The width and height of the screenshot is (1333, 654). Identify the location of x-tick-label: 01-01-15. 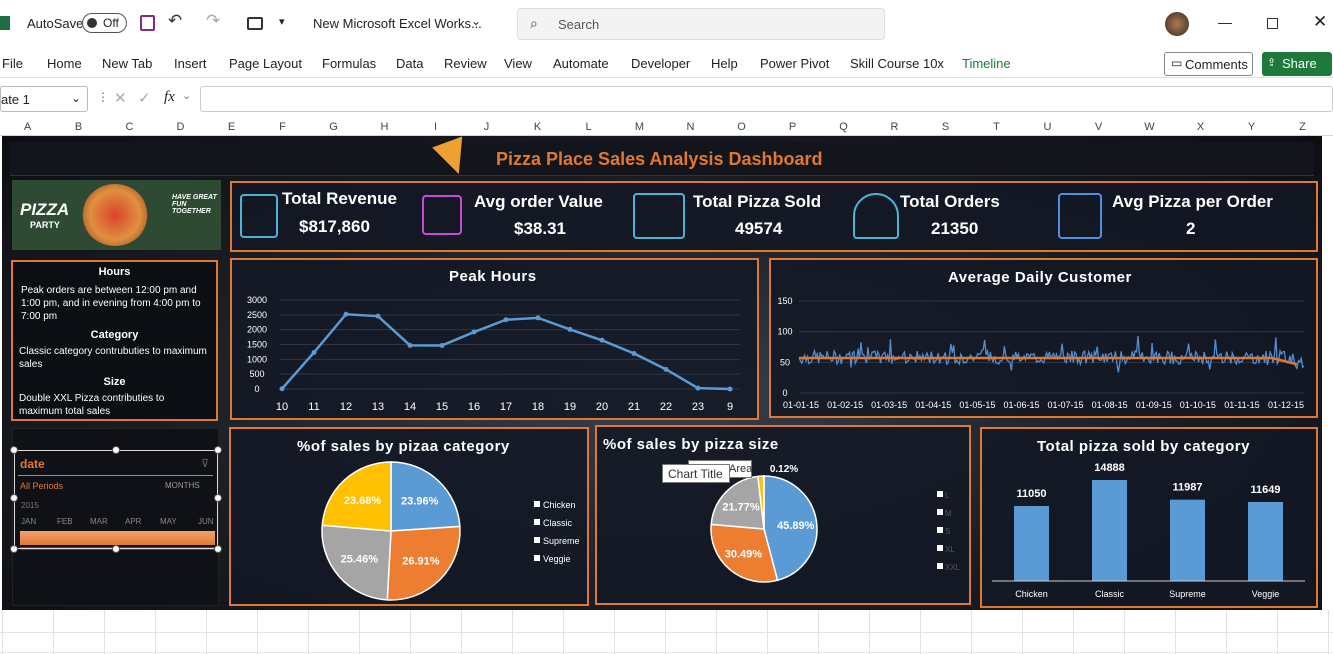
(801, 405).